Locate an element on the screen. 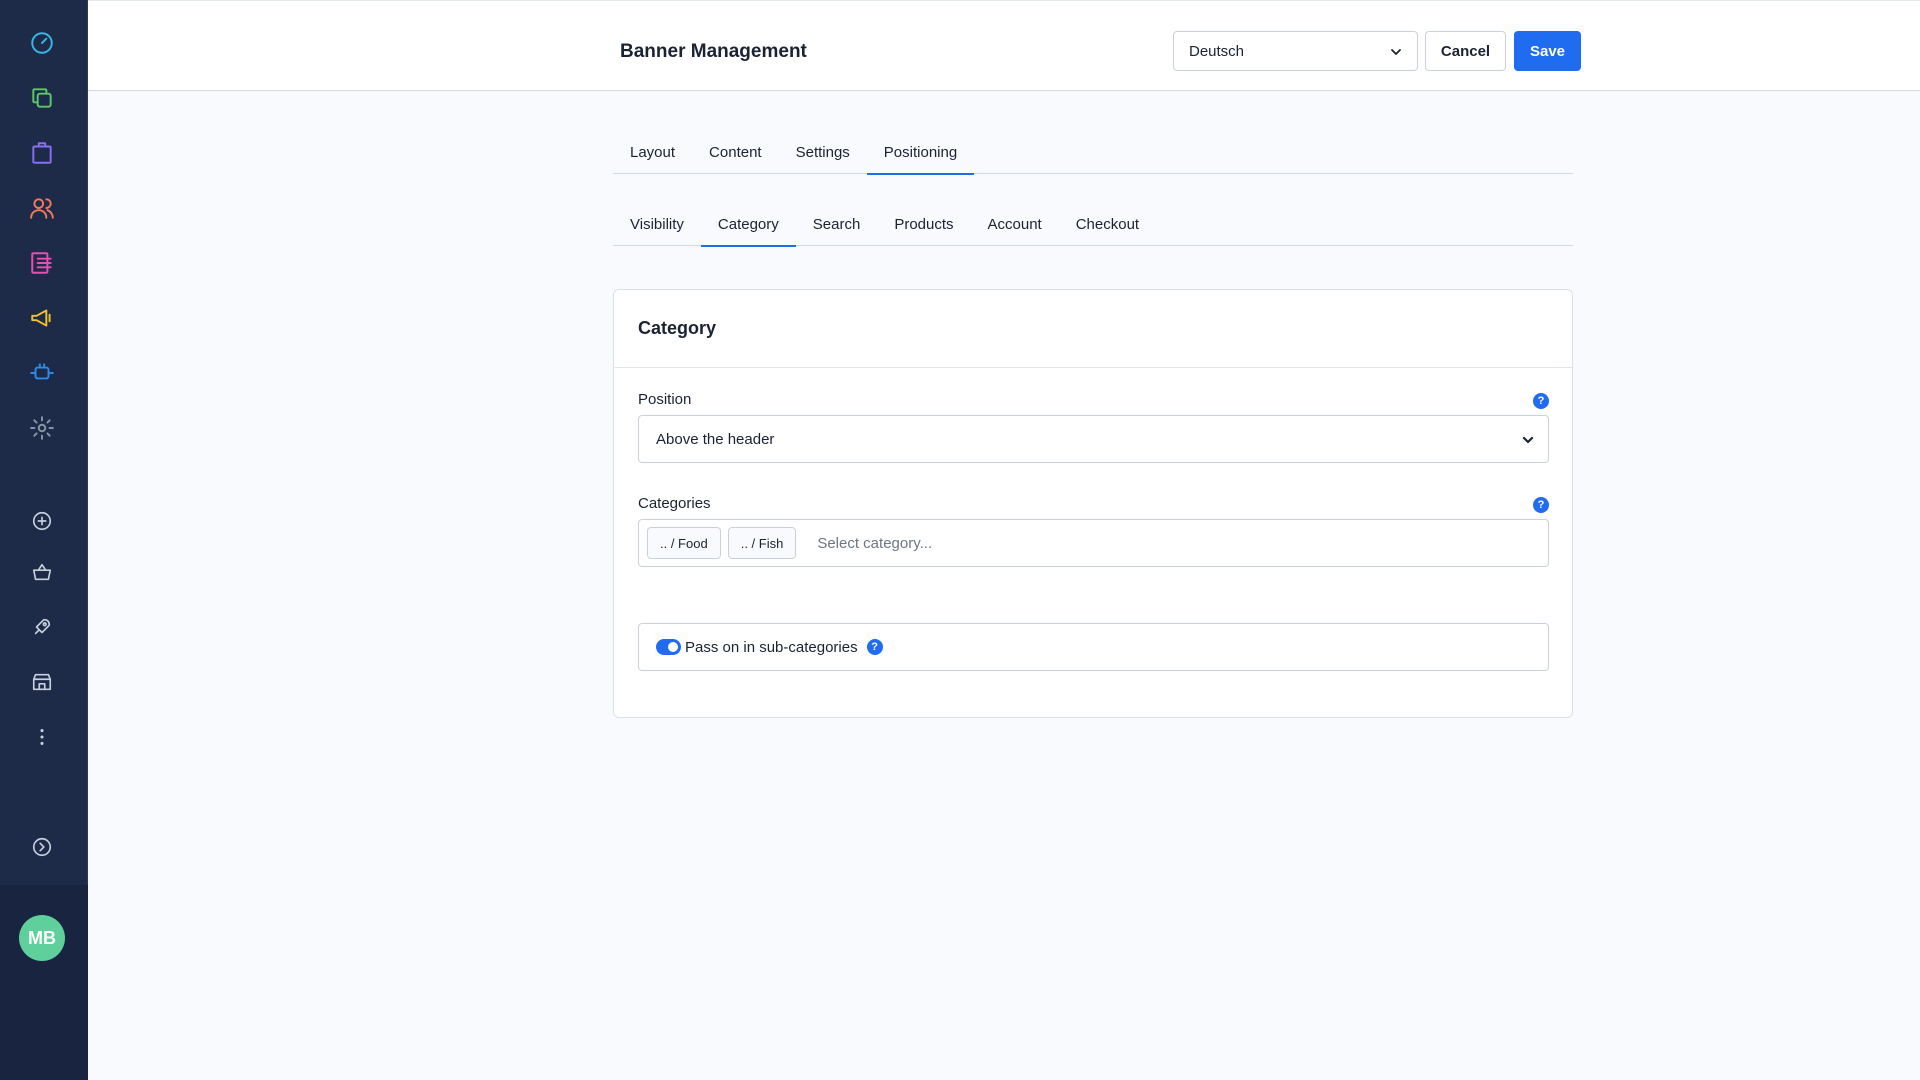 The height and width of the screenshot is (1080, 1920). tab-checkout: Checkout is located at coordinates (1107, 226).